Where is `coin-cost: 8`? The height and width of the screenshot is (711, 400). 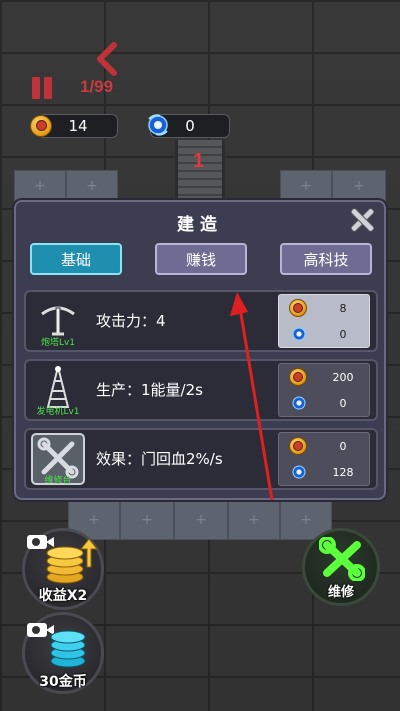 coin-cost: 8 is located at coordinates (343, 308).